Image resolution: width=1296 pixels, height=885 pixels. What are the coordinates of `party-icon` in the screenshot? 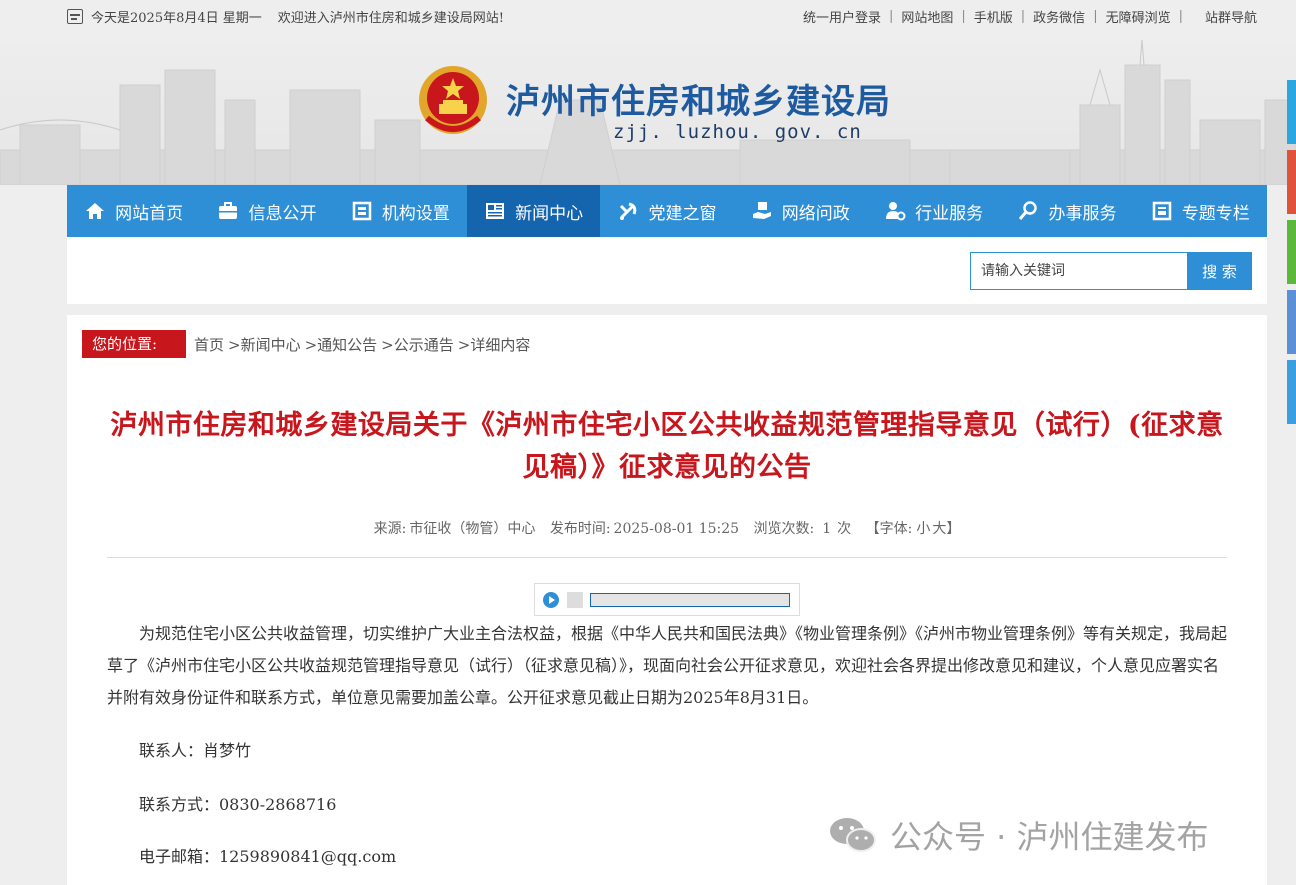 It's located at (628, 211).